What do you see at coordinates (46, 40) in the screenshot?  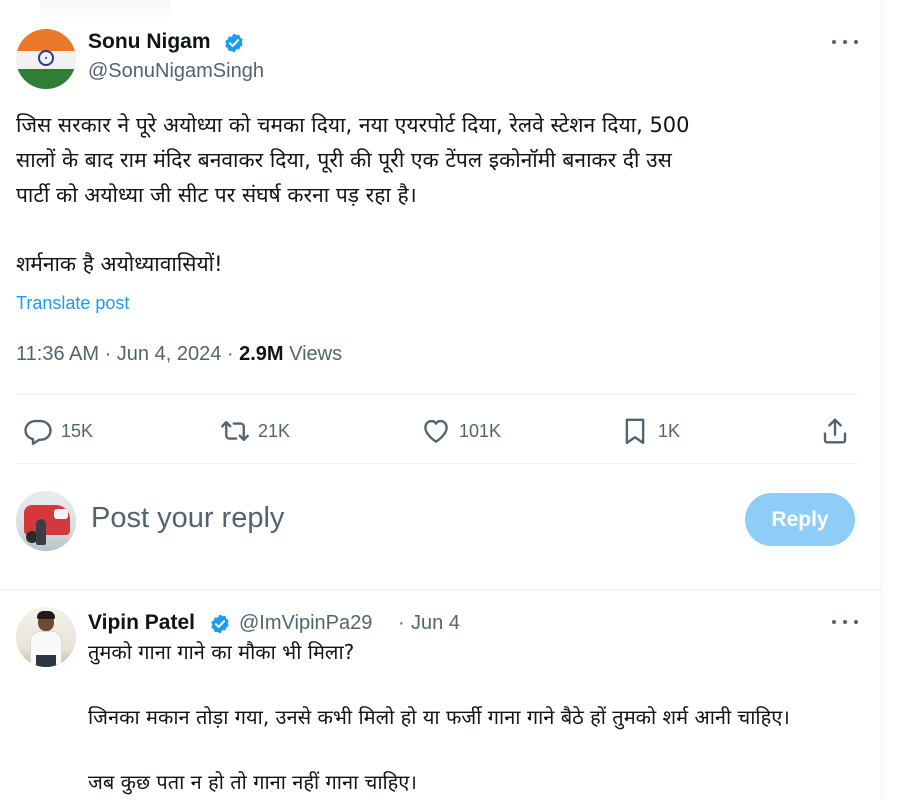 I see `avatar-flag-saffron` at bounding box center [46, 40].